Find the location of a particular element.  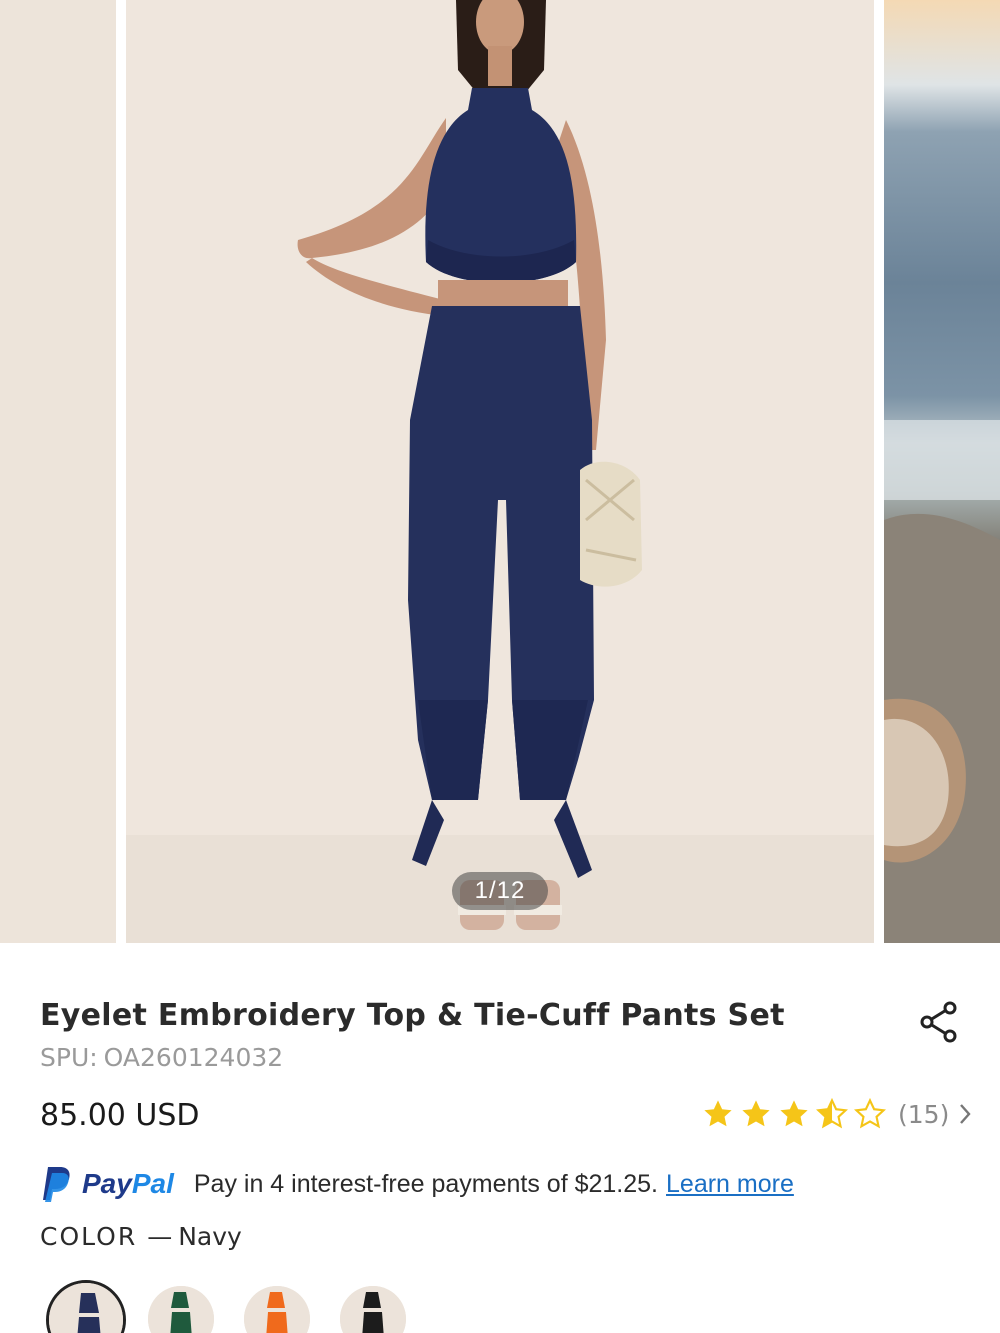

rating-summary: (15) is located at coordinates (838, 1114).